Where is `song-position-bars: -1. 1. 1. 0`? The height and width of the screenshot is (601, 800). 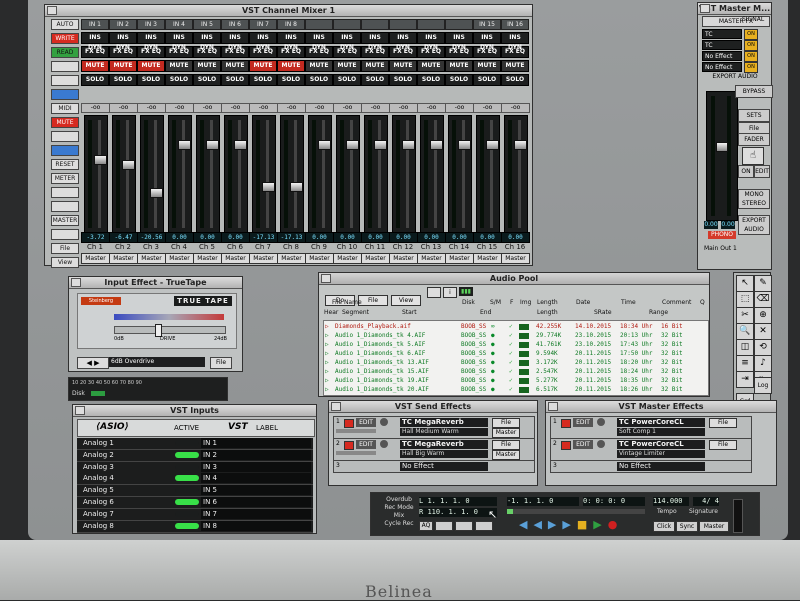
song-position-bars: -1. 1. 1. 0 is located at coordinates (543, 501).